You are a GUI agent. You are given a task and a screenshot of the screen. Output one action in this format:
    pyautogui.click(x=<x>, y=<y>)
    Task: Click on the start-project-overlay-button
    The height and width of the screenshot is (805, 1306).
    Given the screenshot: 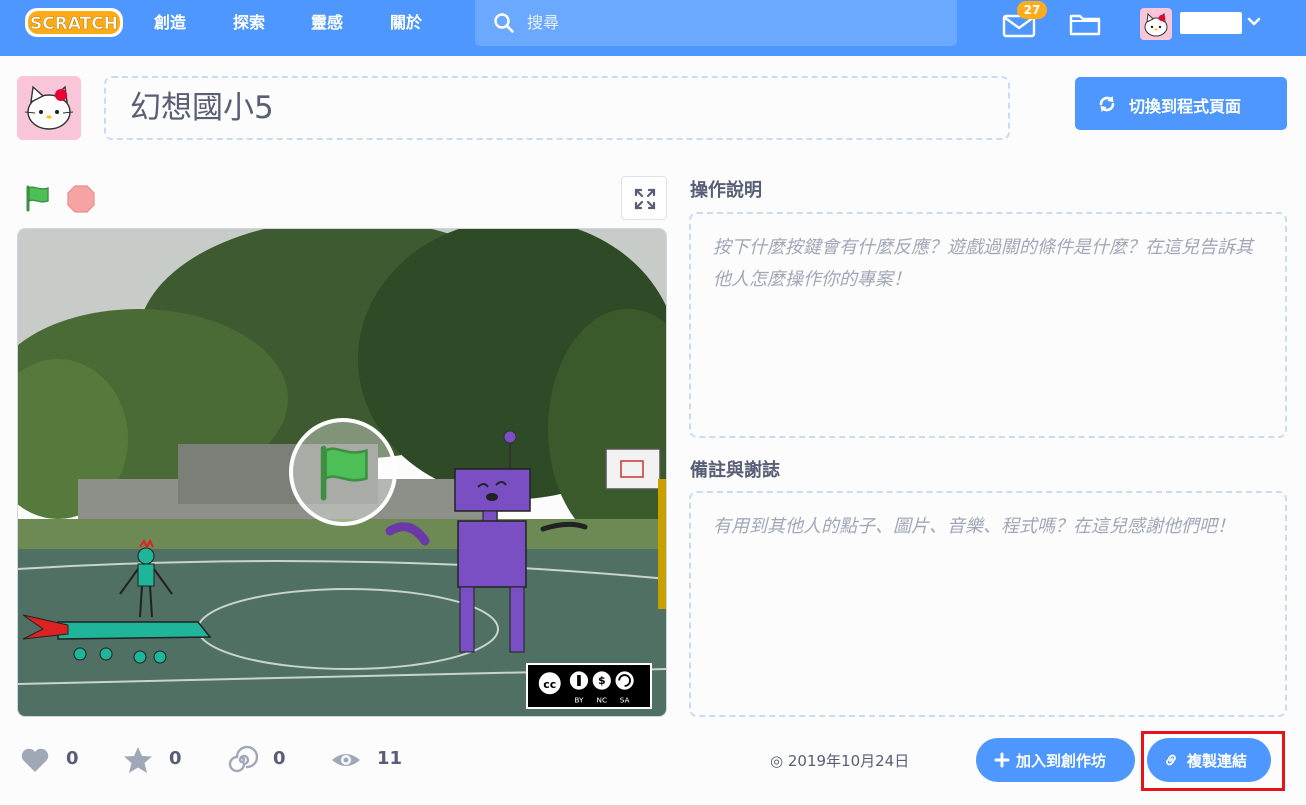 What is the action you would take?
    pyautogui.click(x=343, y=472)
    